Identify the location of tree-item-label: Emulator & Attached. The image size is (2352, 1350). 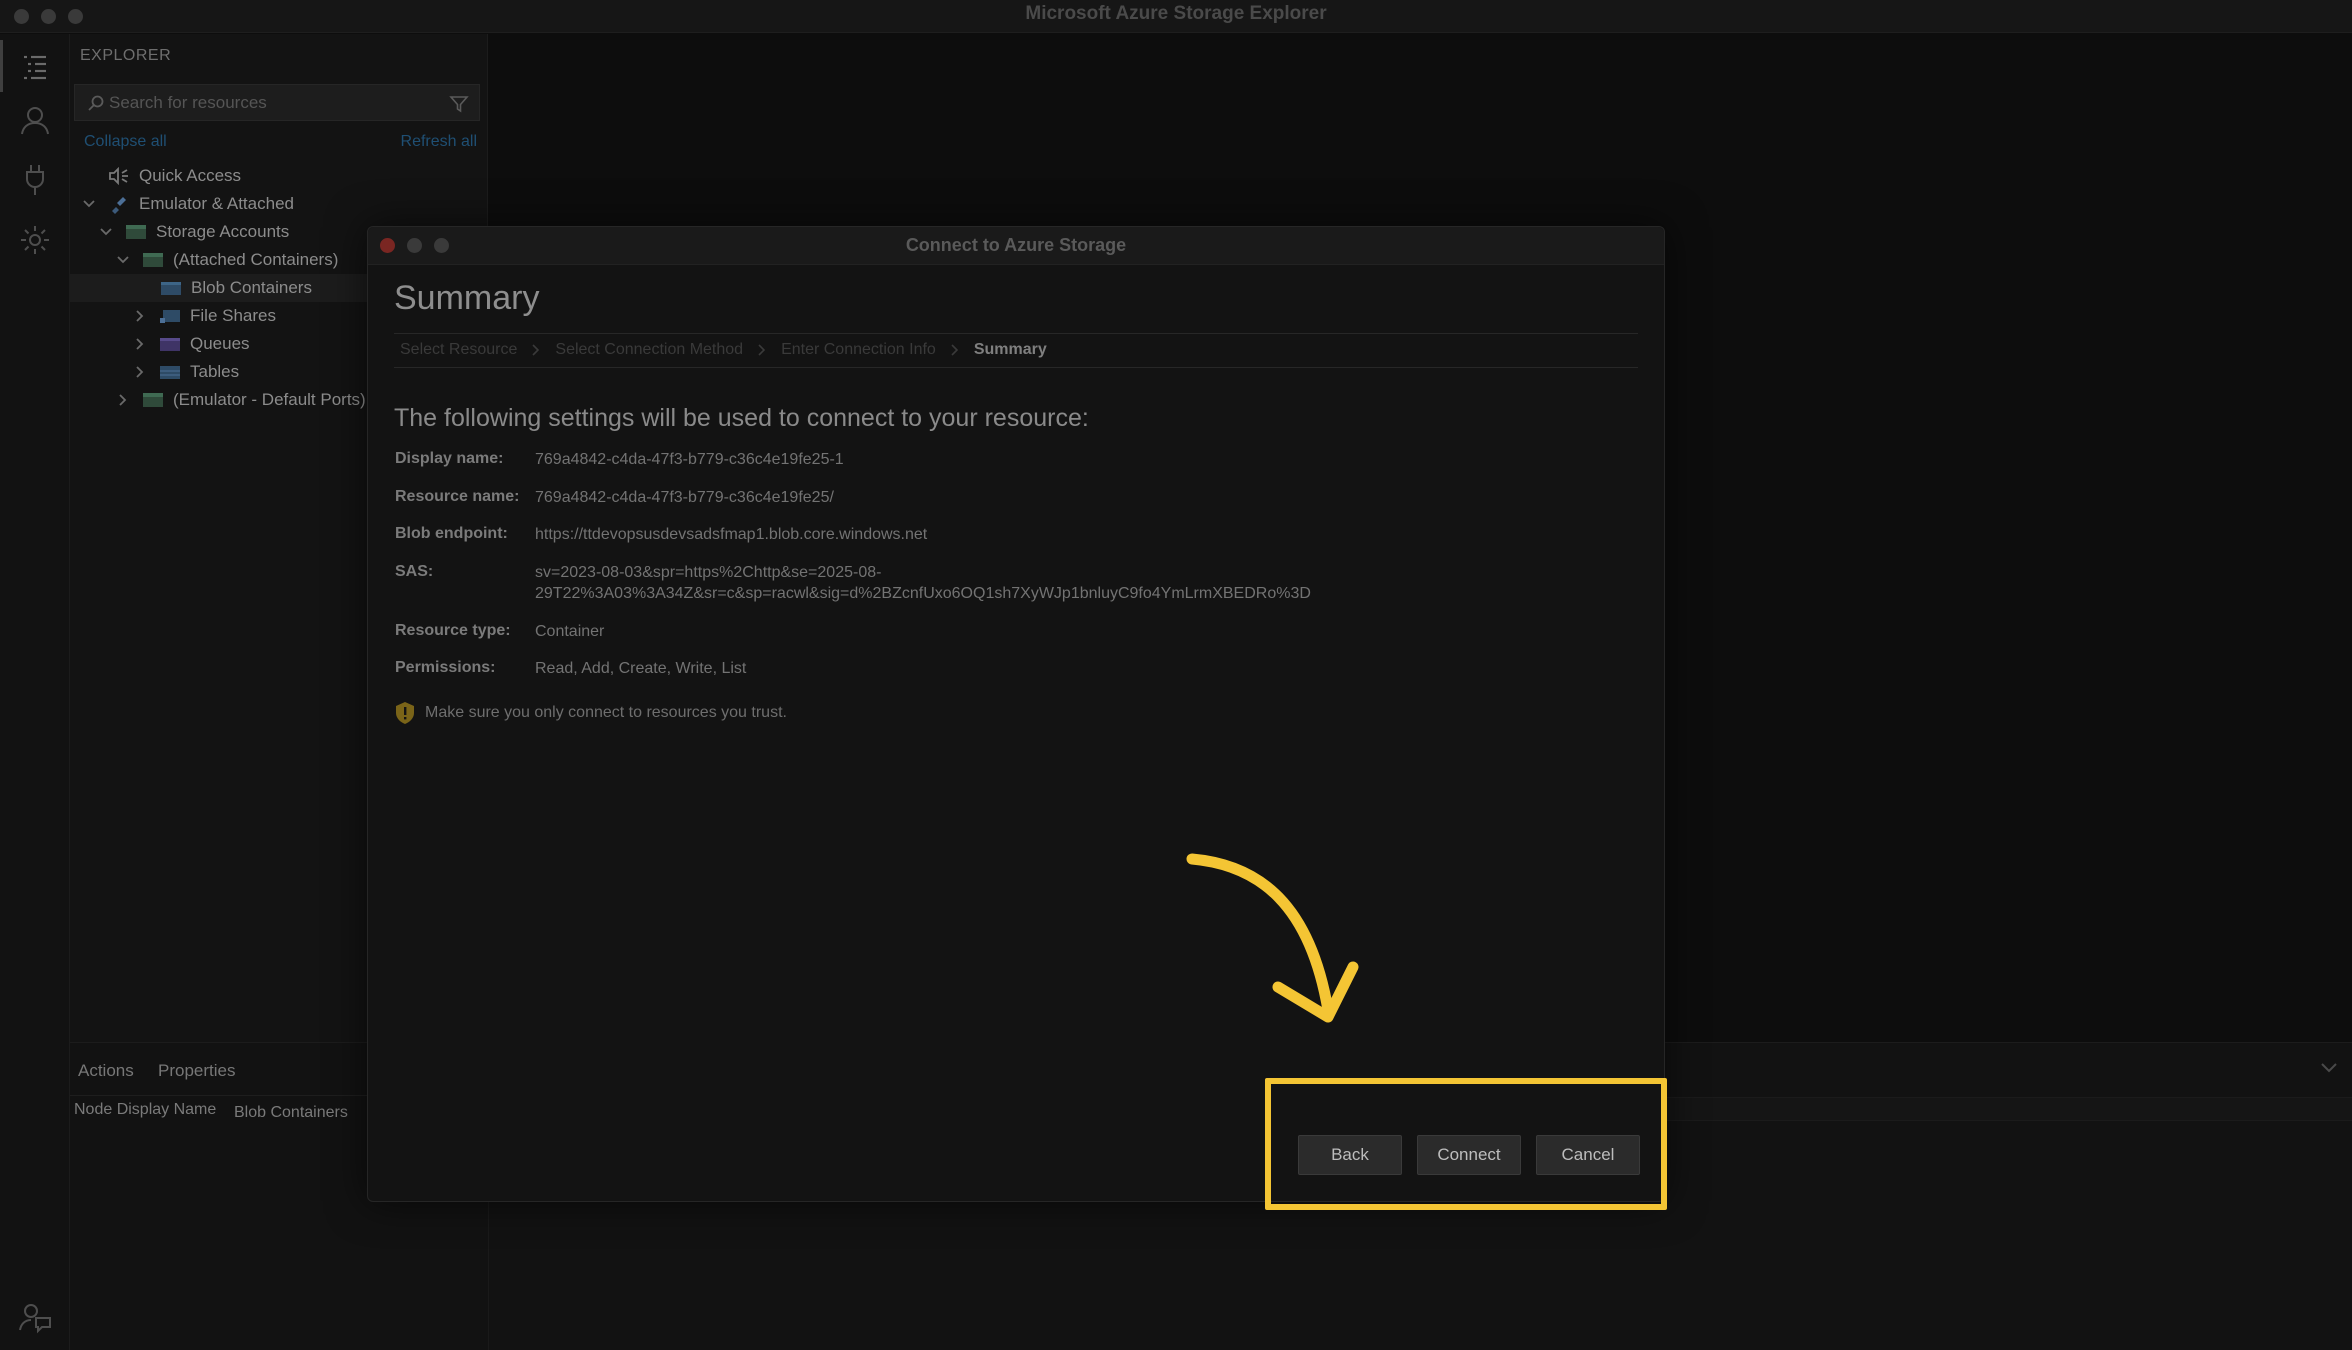
(216, 203).